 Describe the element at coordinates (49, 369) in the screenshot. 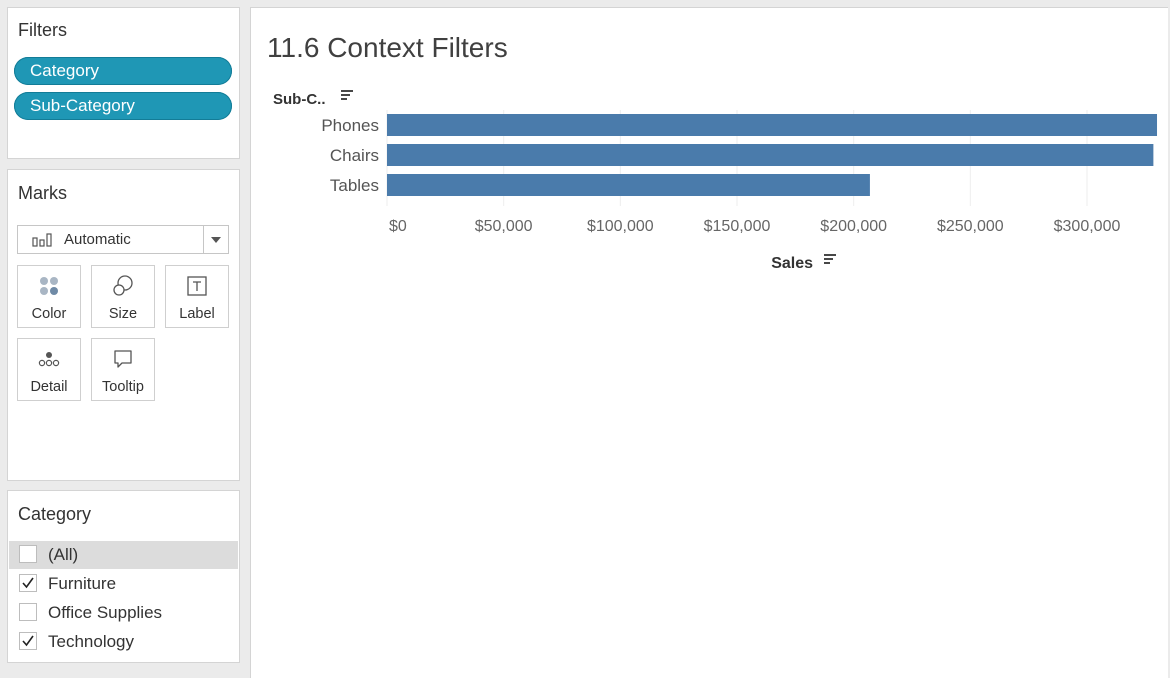

I see `detail-button: Detail` at that location.